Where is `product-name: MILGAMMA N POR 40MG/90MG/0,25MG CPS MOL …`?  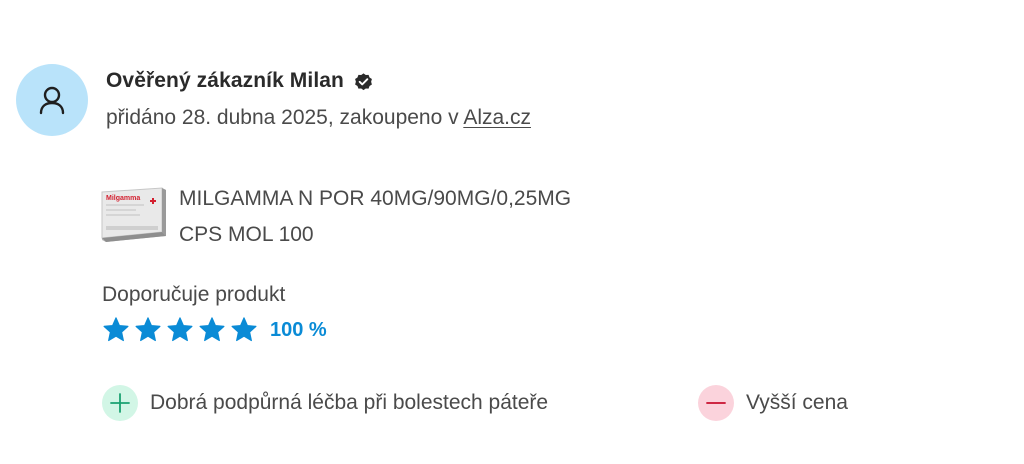
product-name: MILGAMMA N POR 40MG/90MG/0,25MG CPS MOL … is located at coordinates (389, 217).